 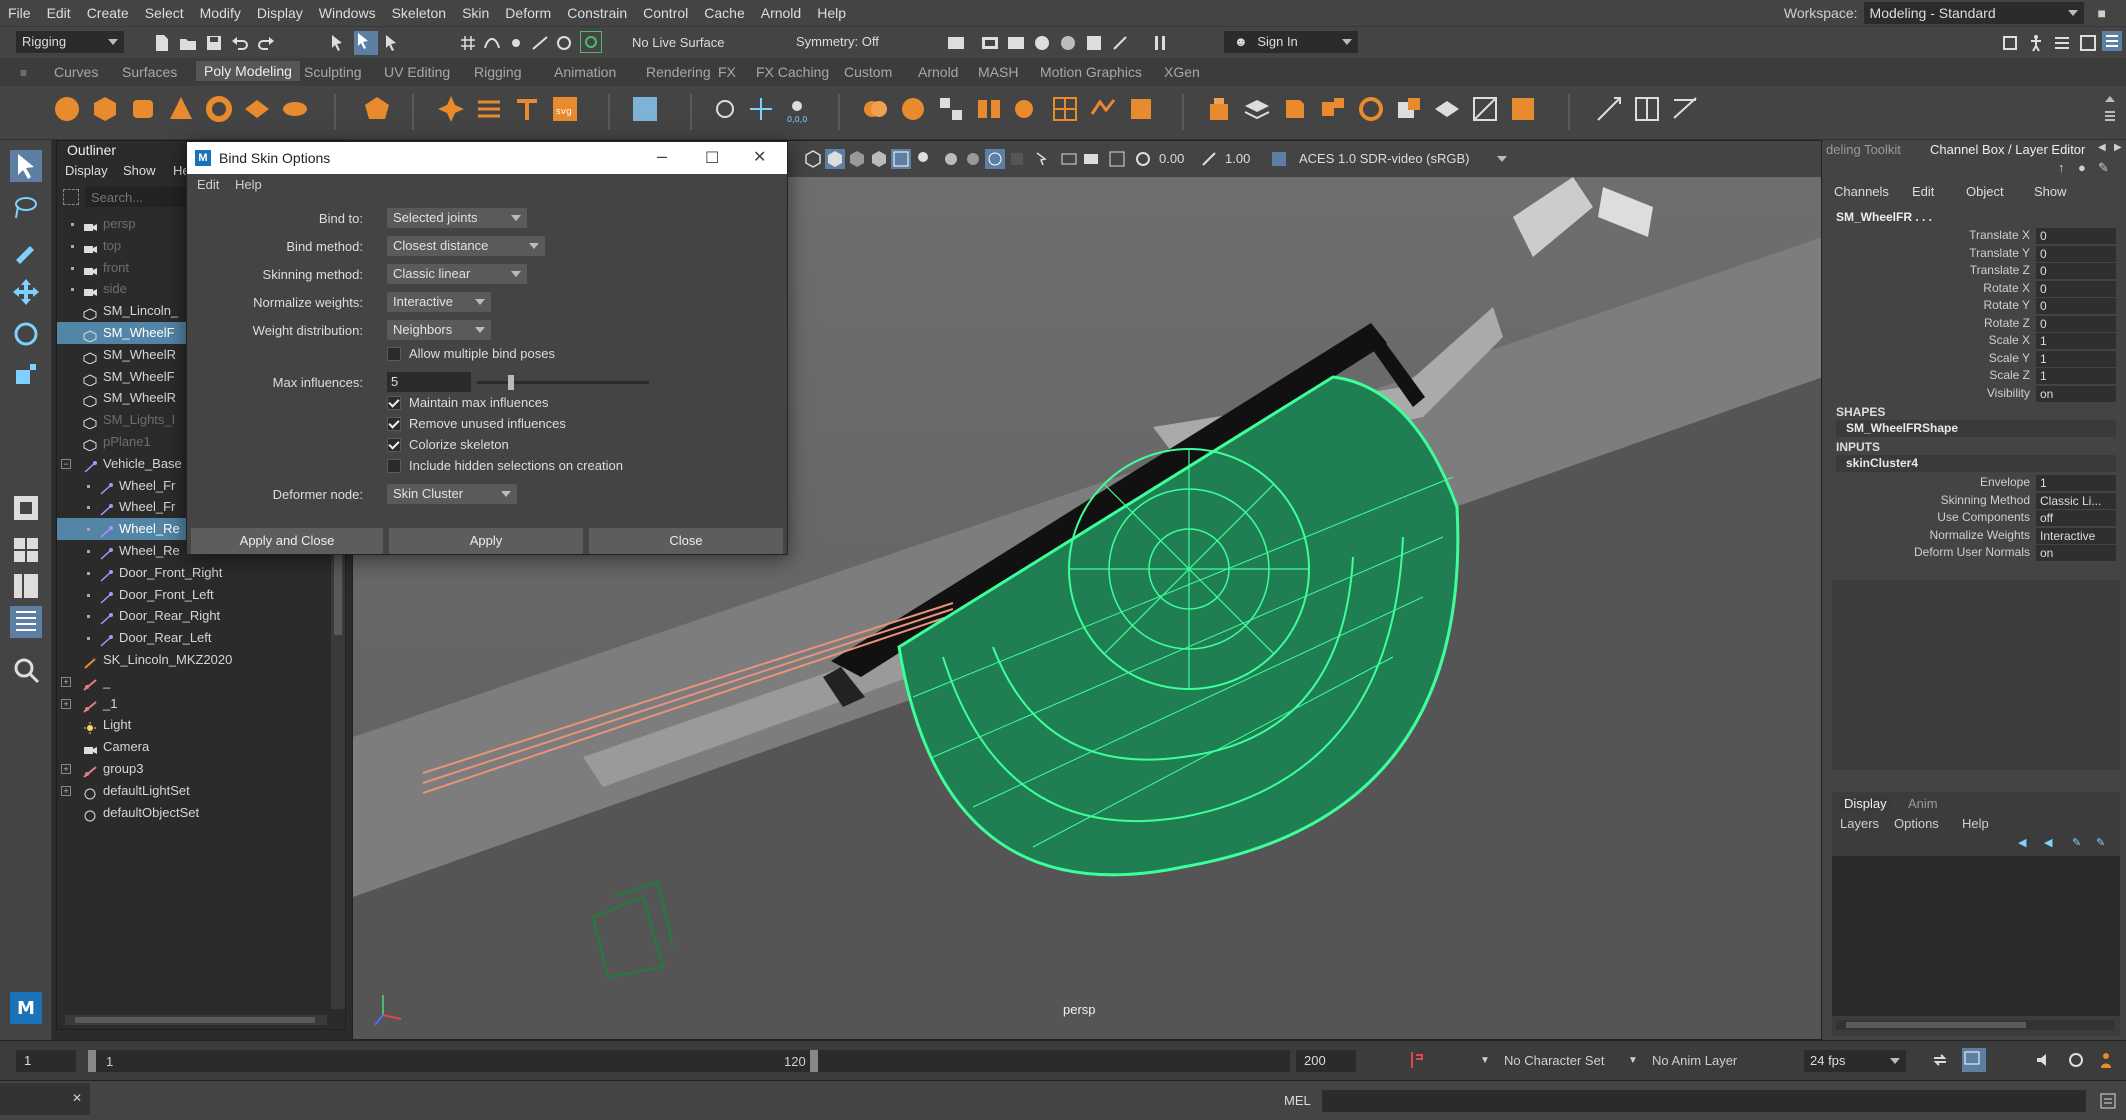 What do you see at coordinates (510, 382) in the screenshot?
I see `max-influences-slider-handle` at bounding box center [510, 382].